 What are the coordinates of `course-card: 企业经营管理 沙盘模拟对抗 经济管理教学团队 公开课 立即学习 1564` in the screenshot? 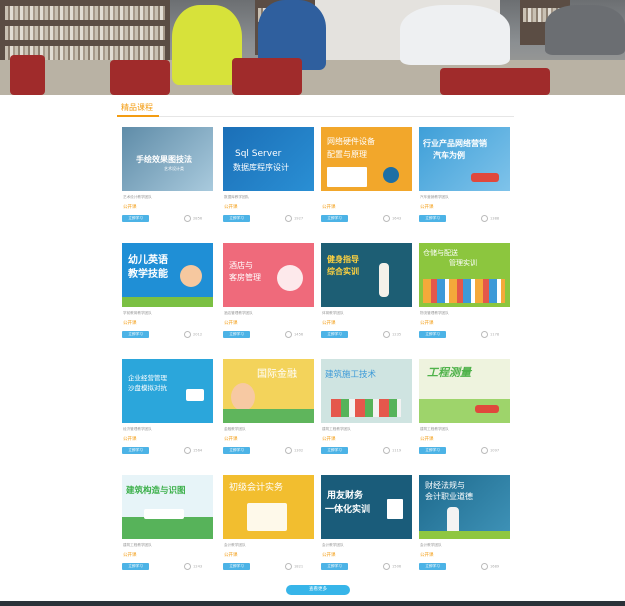 It's located at (168, 411).